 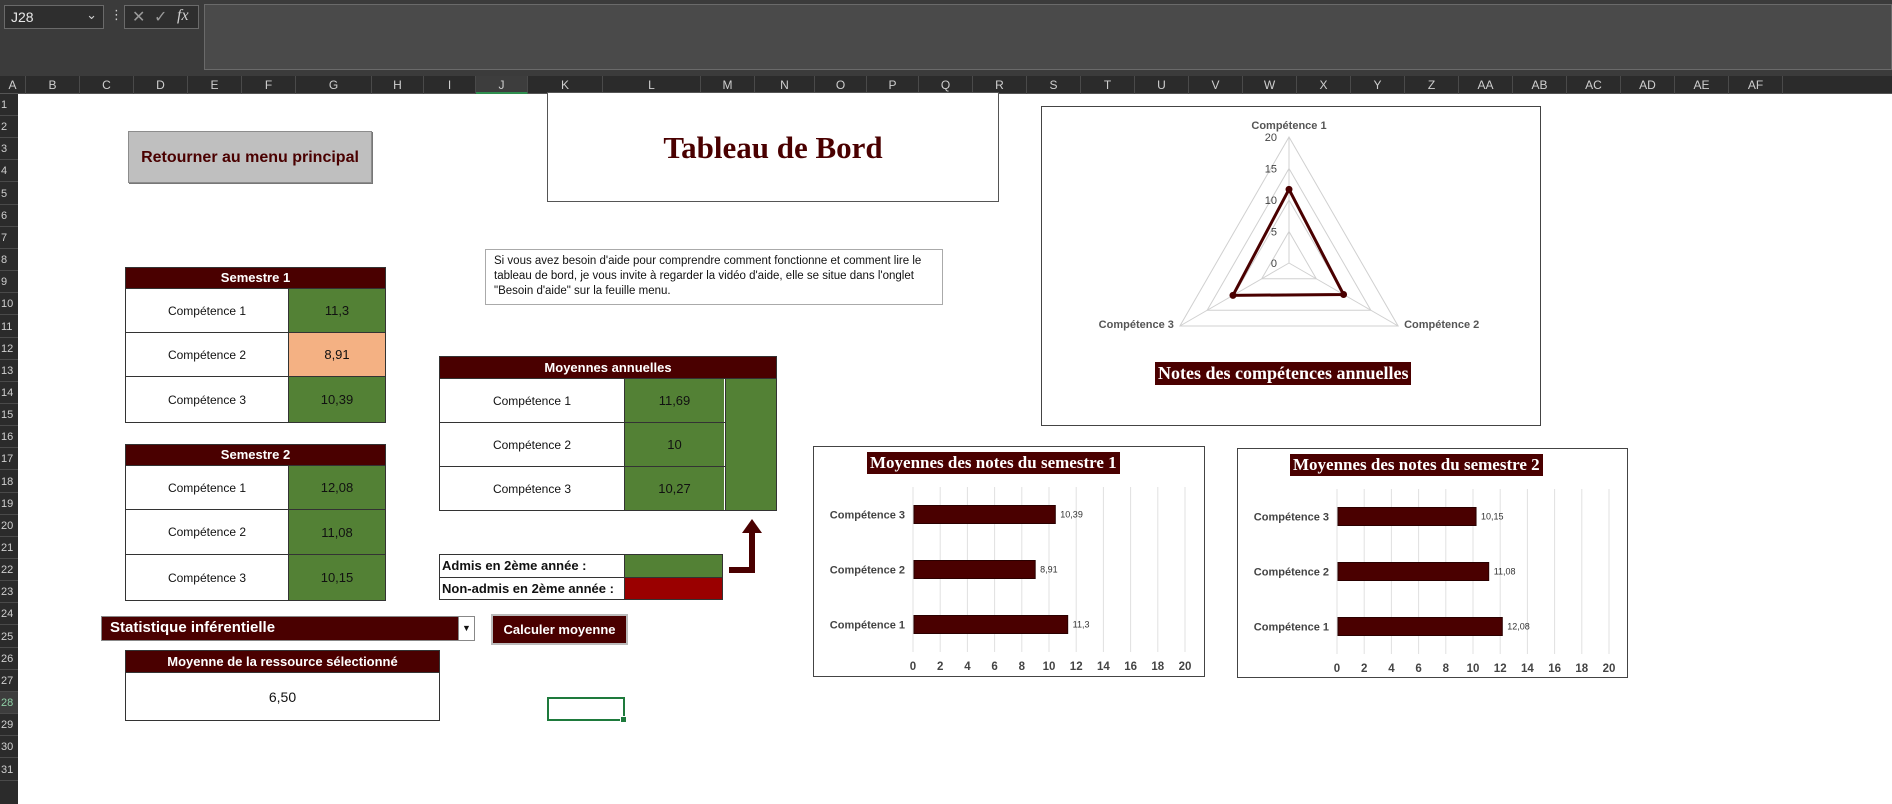 What do you see at coordinates (1441, 325) in the screenshot?
I see `radar-axis-label: Compétence 2` at bounding box center [1441, 325].